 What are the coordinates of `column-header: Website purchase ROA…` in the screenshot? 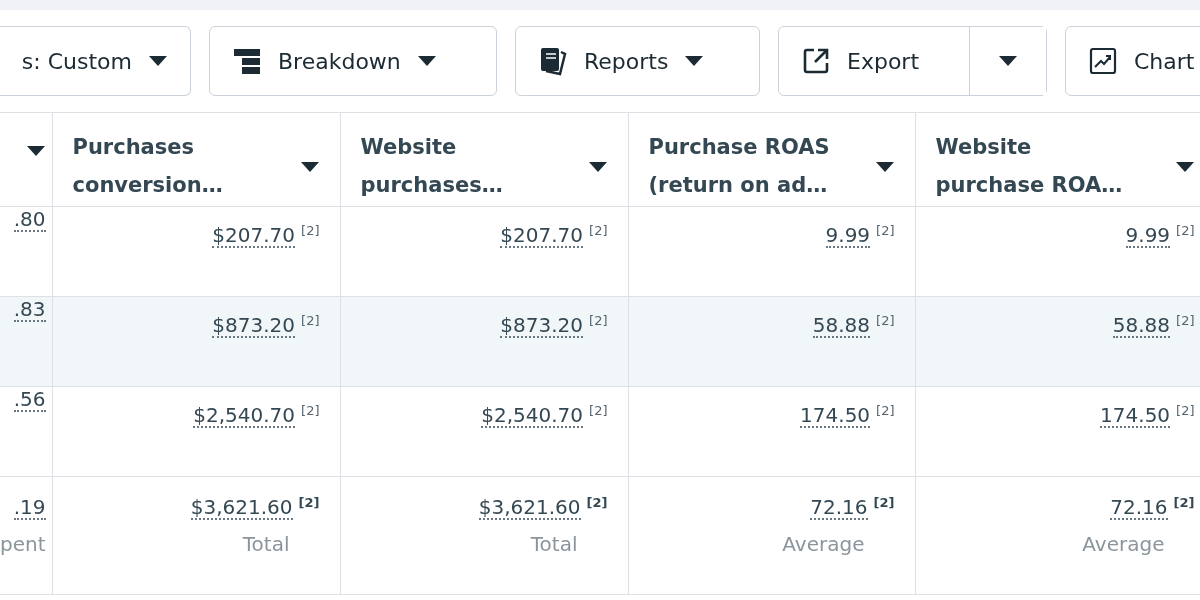 It's located at (1029, 167).